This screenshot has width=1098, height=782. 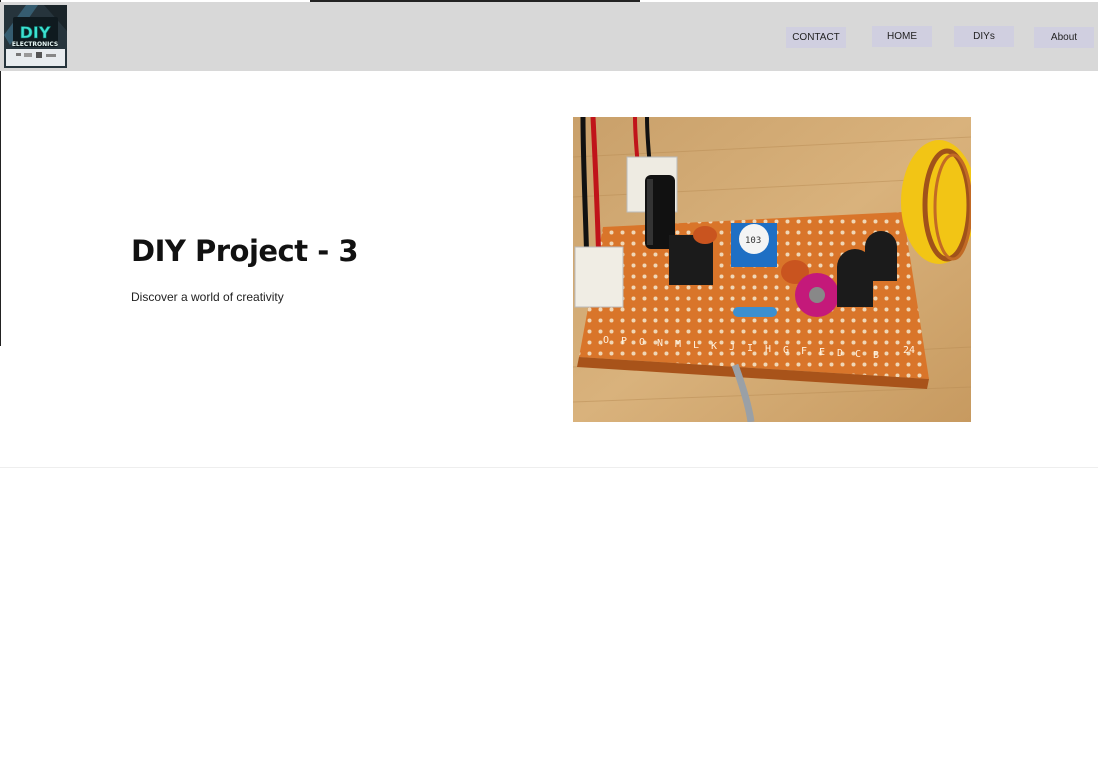 I want to click on svg-text: B, so click(x=876, y=355).